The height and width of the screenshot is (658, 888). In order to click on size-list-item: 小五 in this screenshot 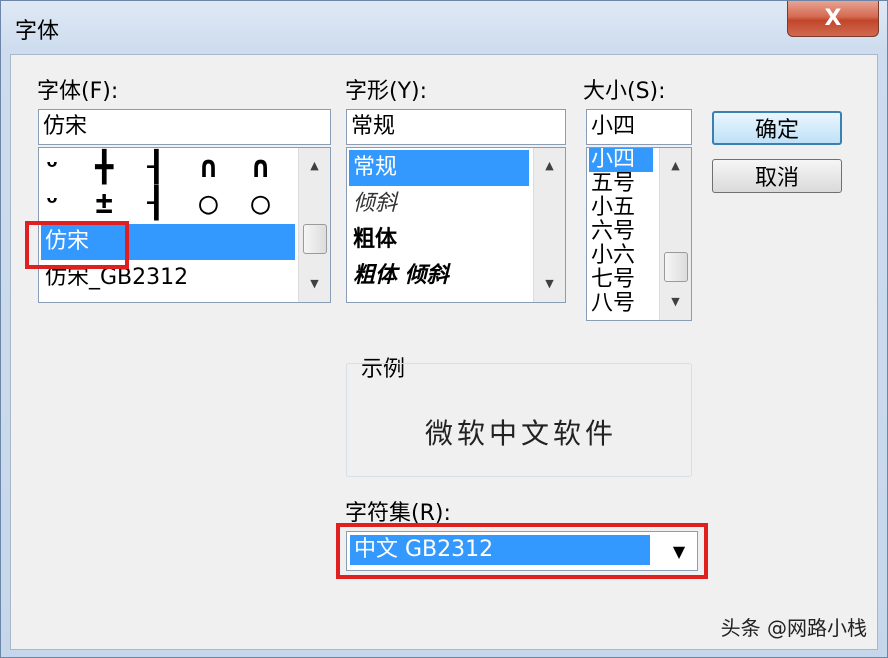, I will do `click(612, 208)`.